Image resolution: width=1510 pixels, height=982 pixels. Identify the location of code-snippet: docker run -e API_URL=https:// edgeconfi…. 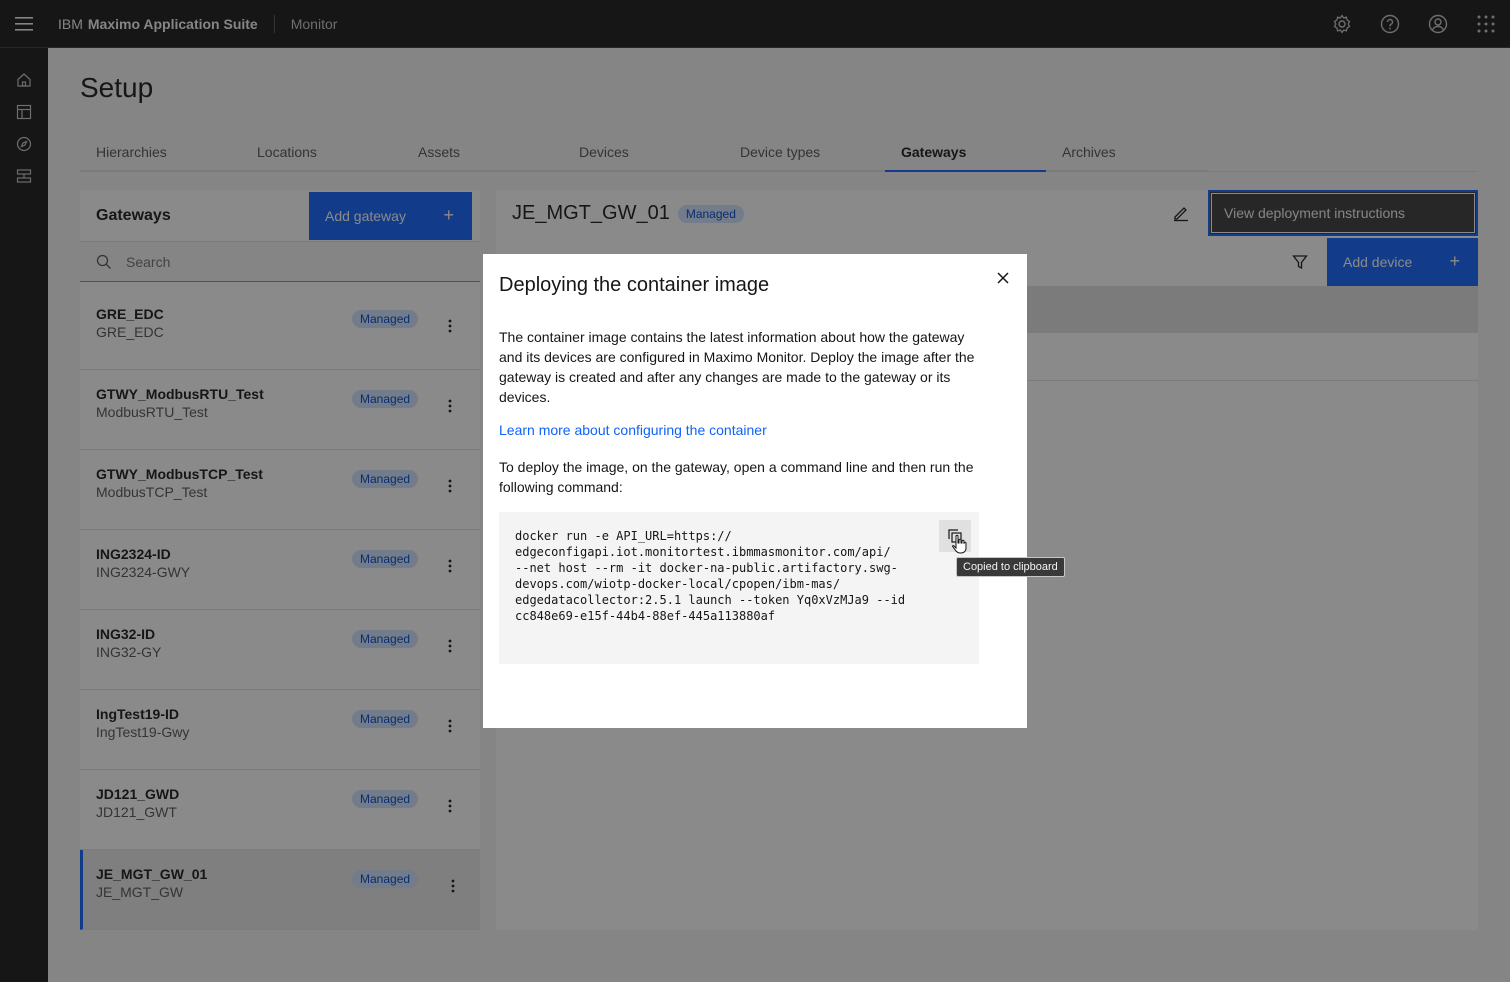
(739, 588).